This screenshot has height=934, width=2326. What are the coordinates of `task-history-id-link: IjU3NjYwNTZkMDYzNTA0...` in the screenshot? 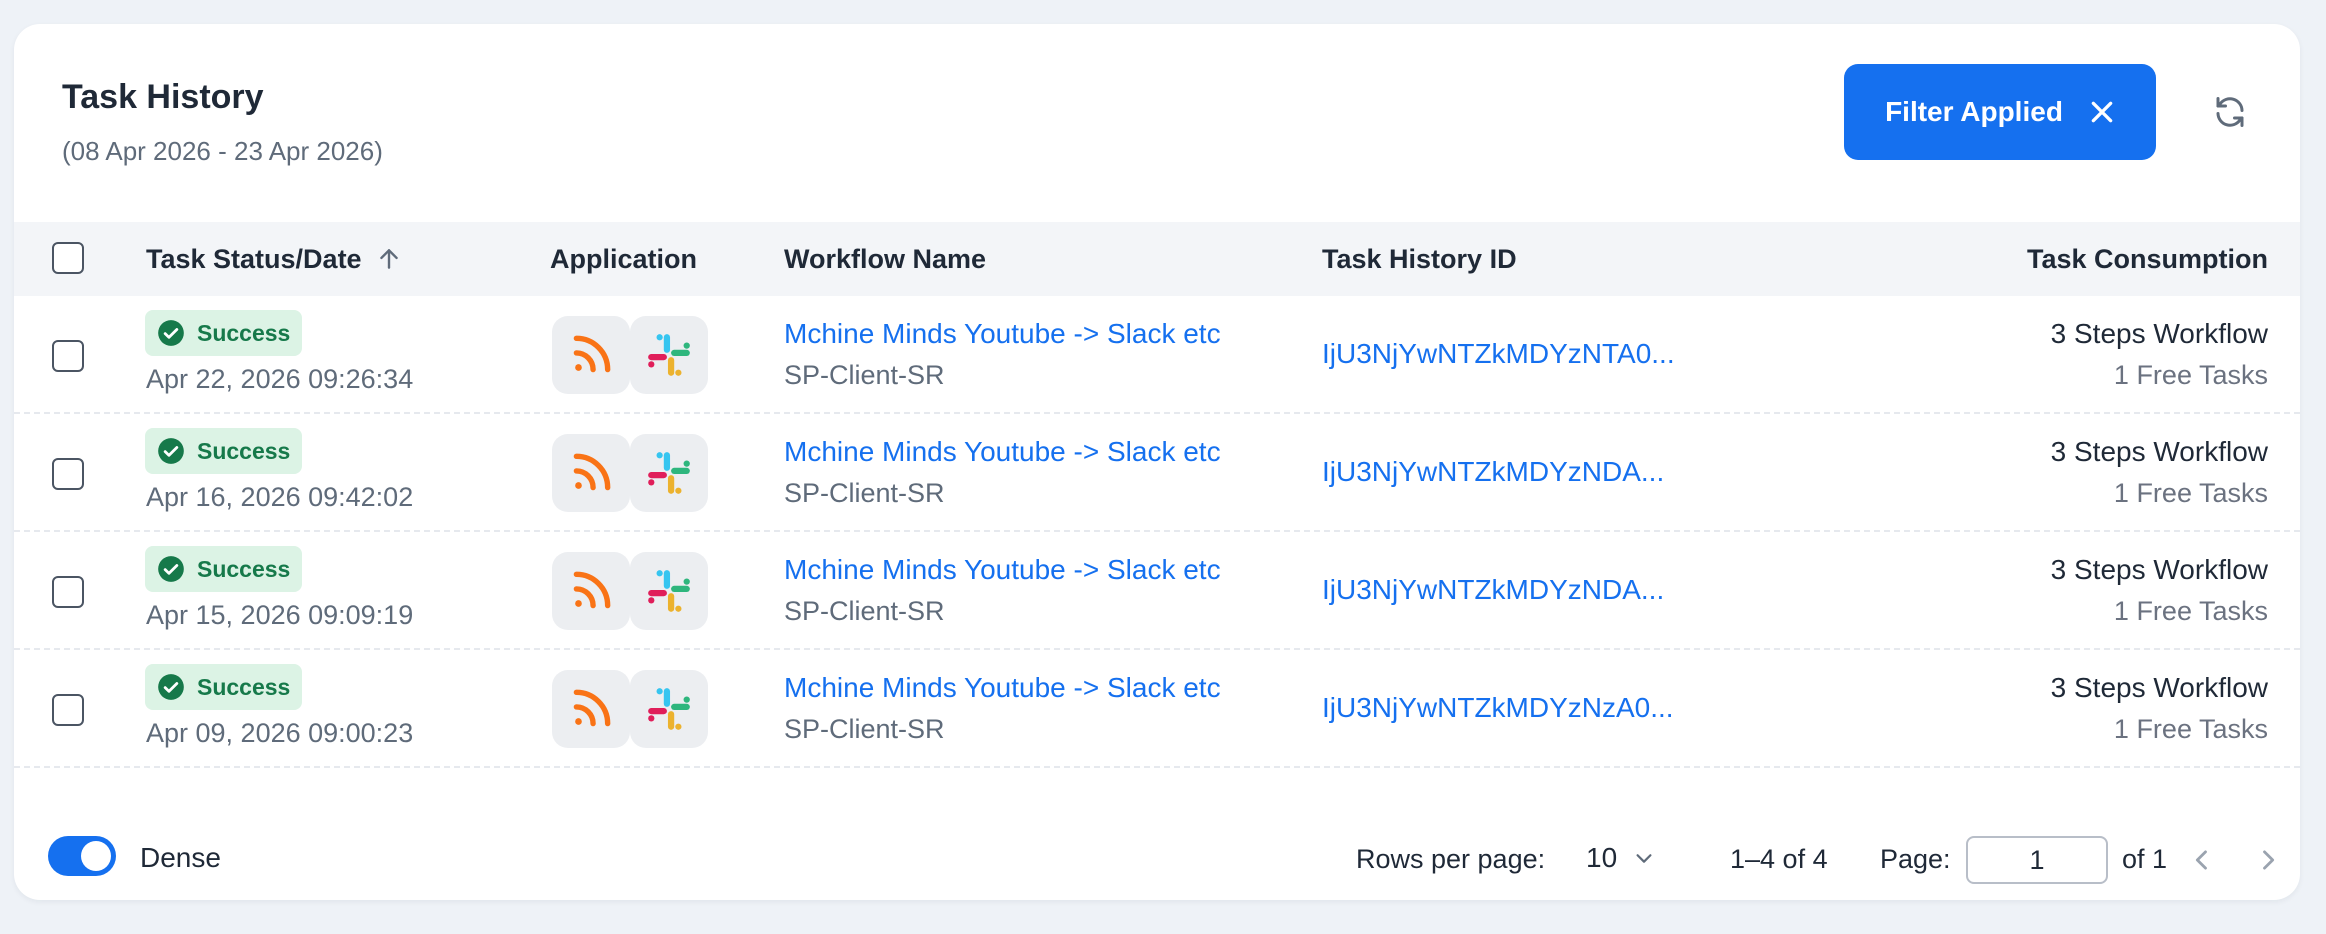 It's located at (1498, 354).